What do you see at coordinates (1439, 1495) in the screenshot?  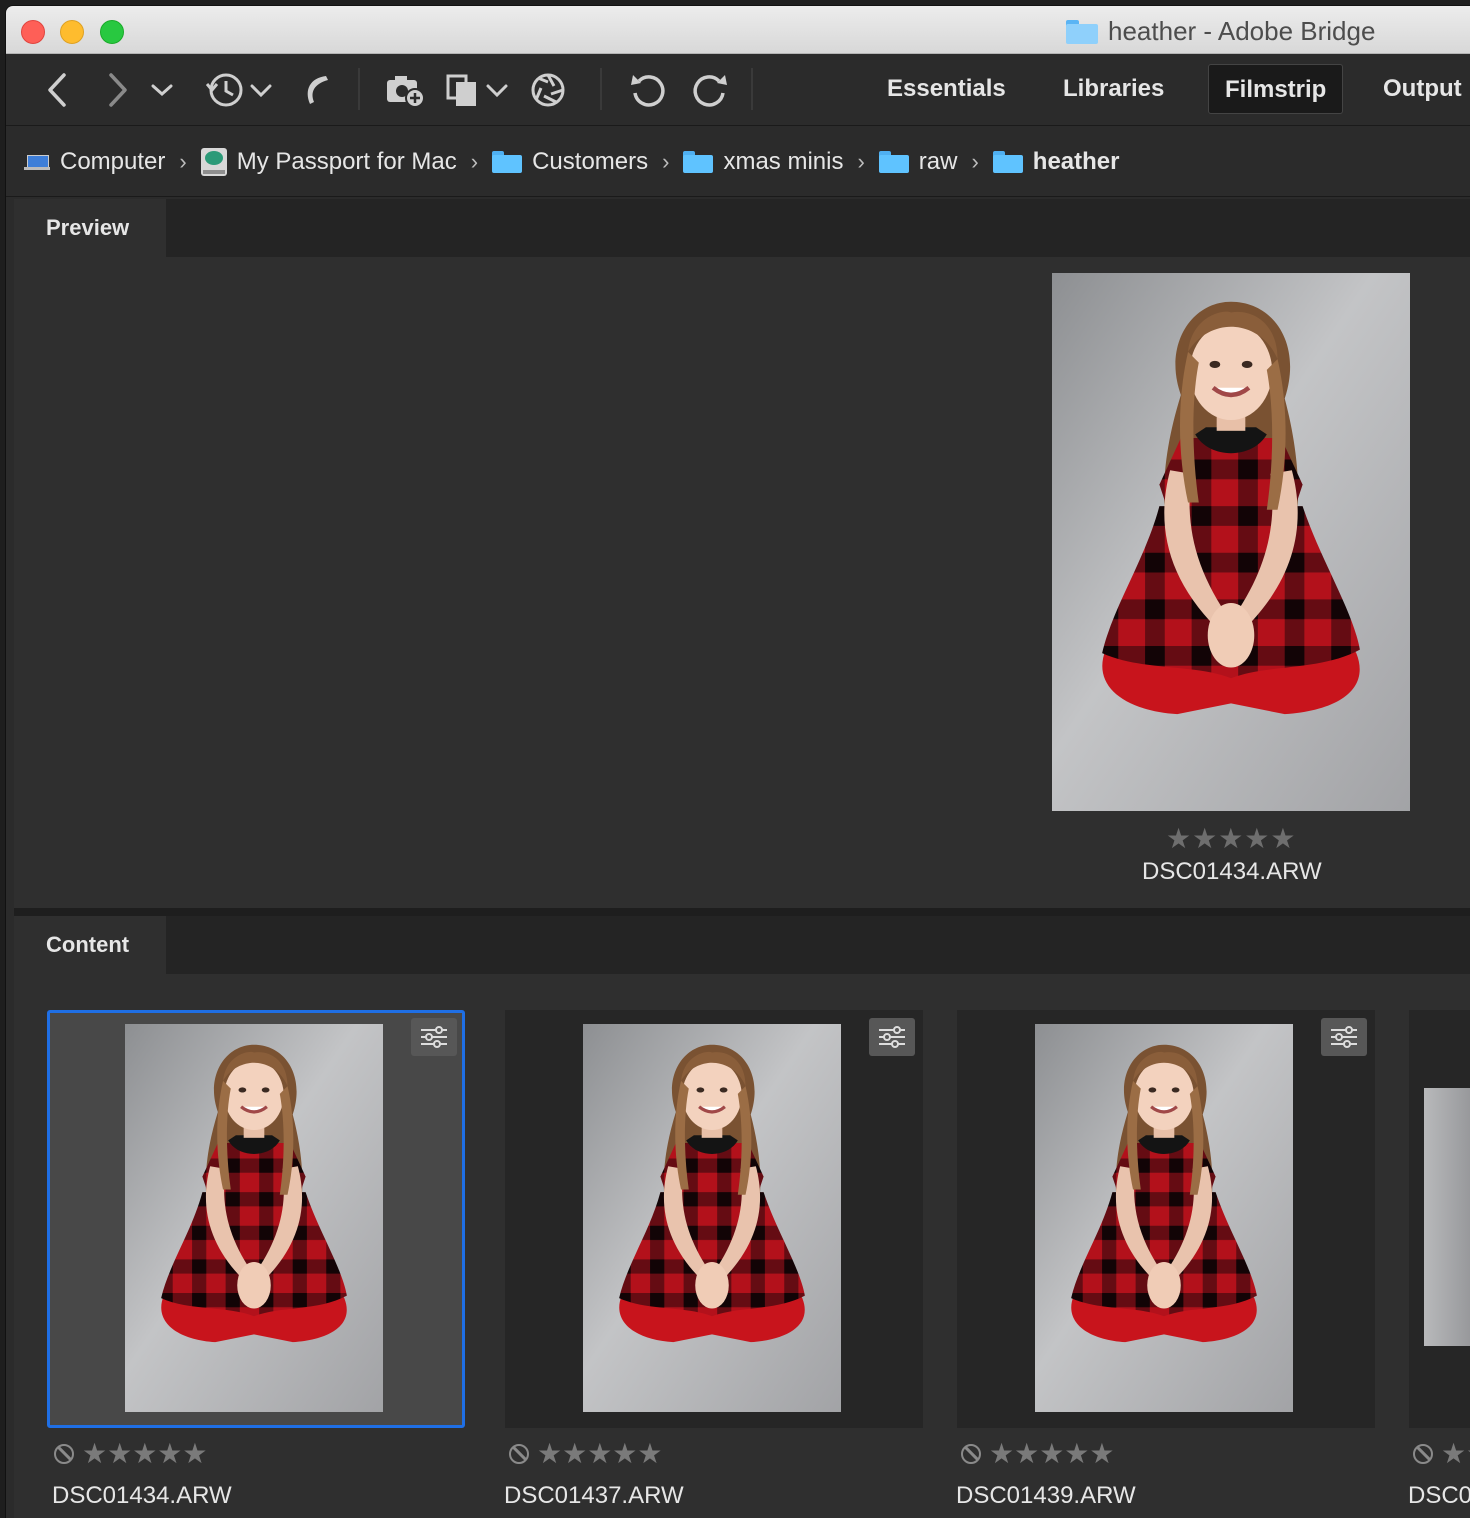 I see `thumbnail-filename: DSC0` at bounding box center [1439, 1495].